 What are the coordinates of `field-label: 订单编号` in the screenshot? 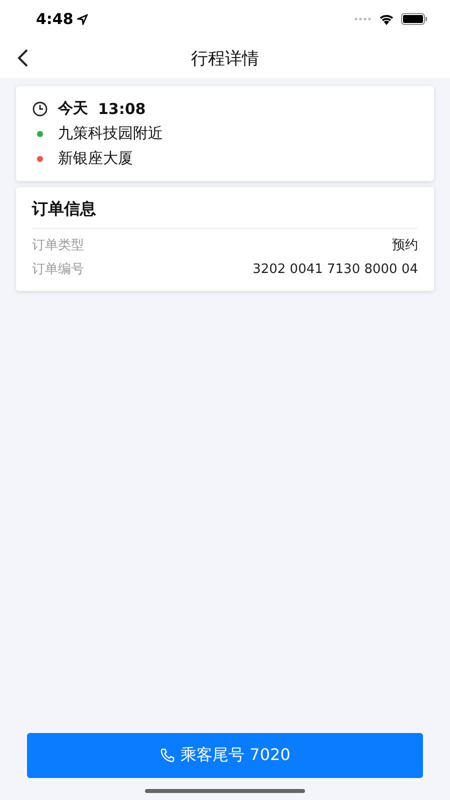 It's located at (58, 269).